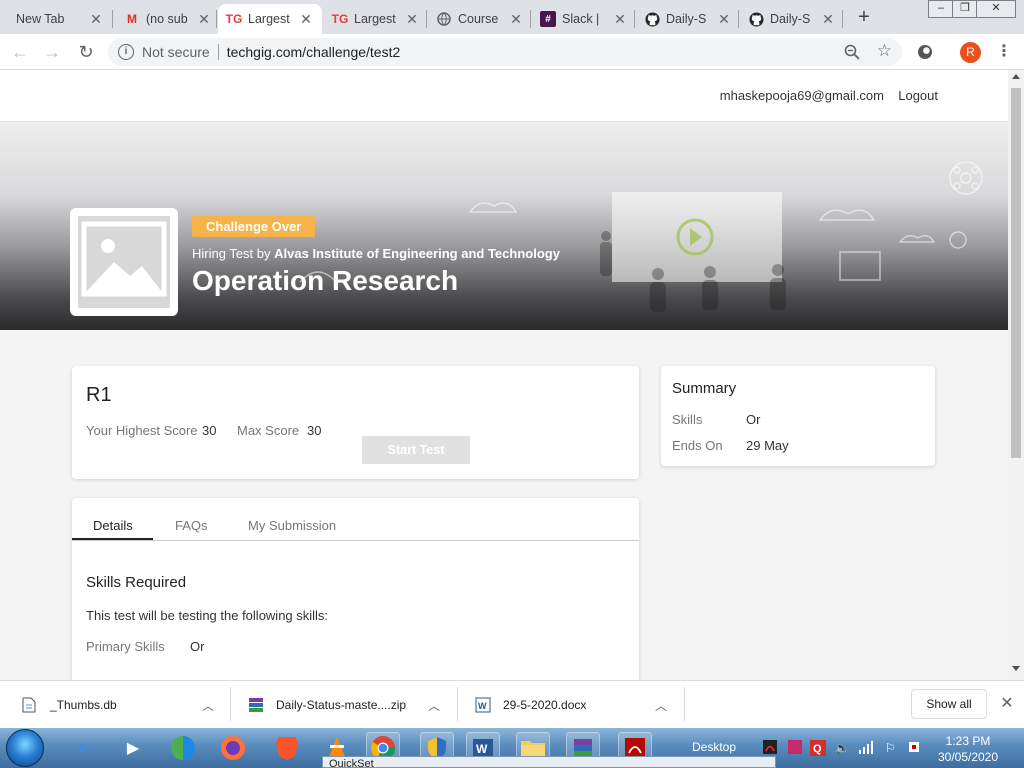 This screenshot has height=768, width=1024. I want to click on skills-value: Or, so click(753, 419).